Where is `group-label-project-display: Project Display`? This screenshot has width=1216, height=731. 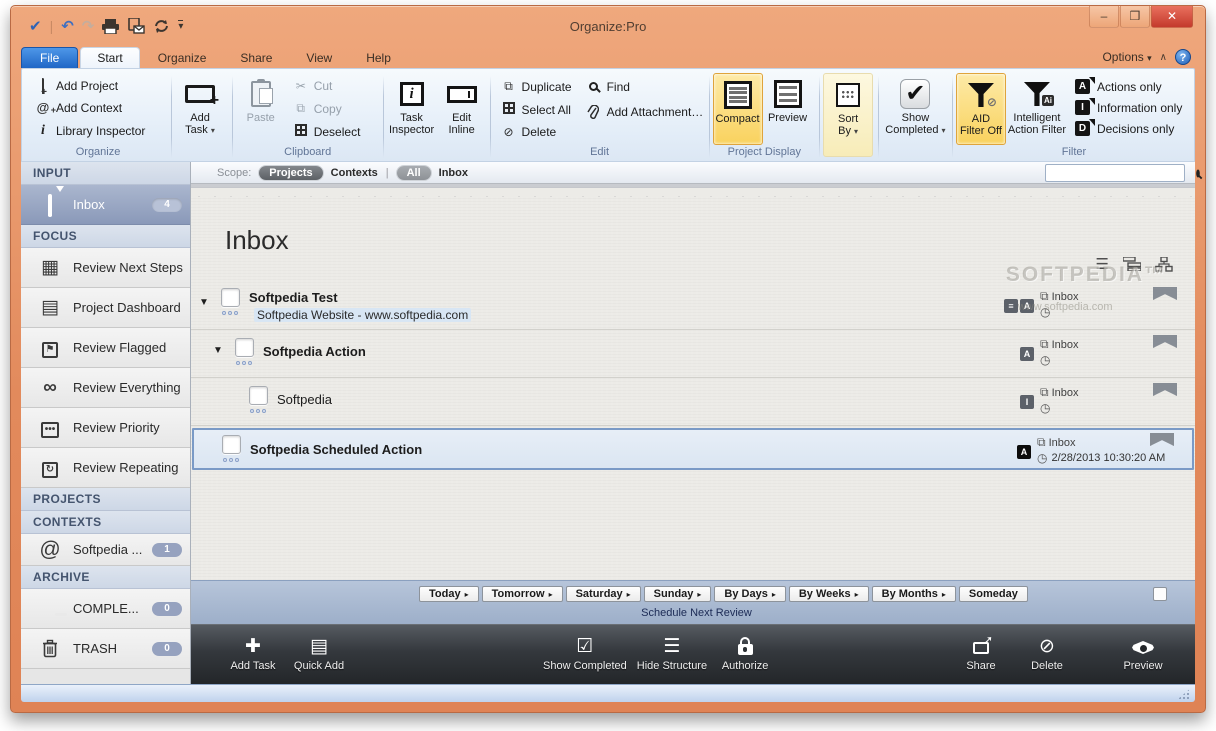
group-label-project-display: Project Display is located at coordinates (764, 152).